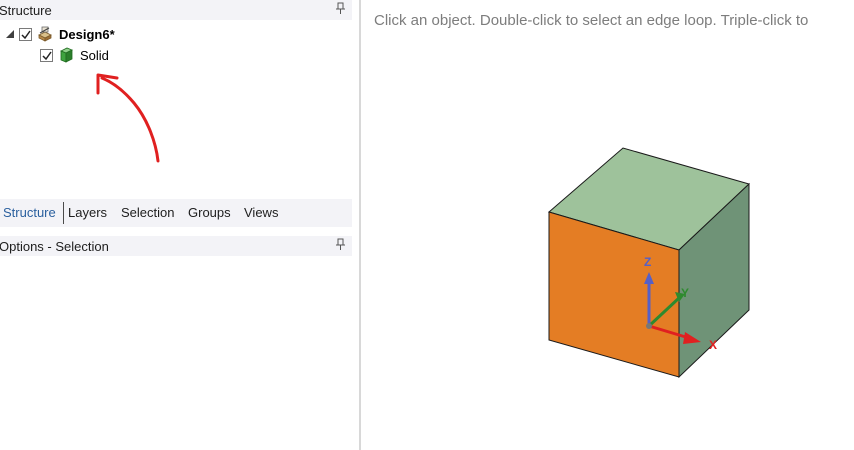 This screenshot has height=450, width=854. What do you see at coordinates (87, 34) in the screenshot?
I see `tree-node-design-label: Design6*` at bounding box center [87, 34].